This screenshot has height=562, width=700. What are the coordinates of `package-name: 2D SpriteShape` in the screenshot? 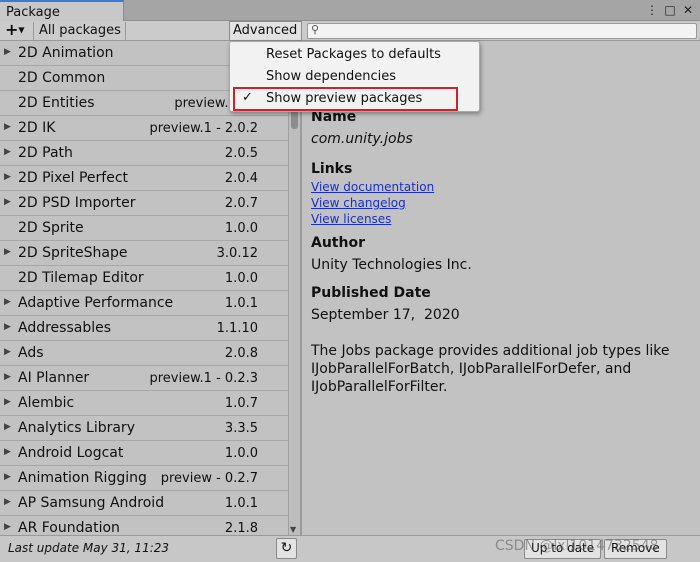 It's located at (73, 253).